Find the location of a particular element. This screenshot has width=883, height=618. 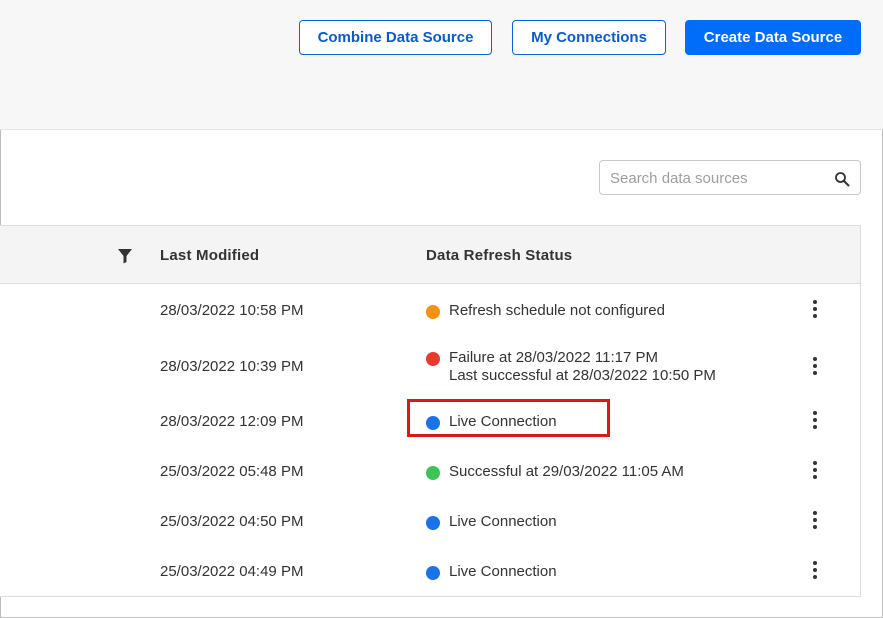

table-row: 25/03/2022 04:49 PM Live Connection is located at coordinates (430, 571).